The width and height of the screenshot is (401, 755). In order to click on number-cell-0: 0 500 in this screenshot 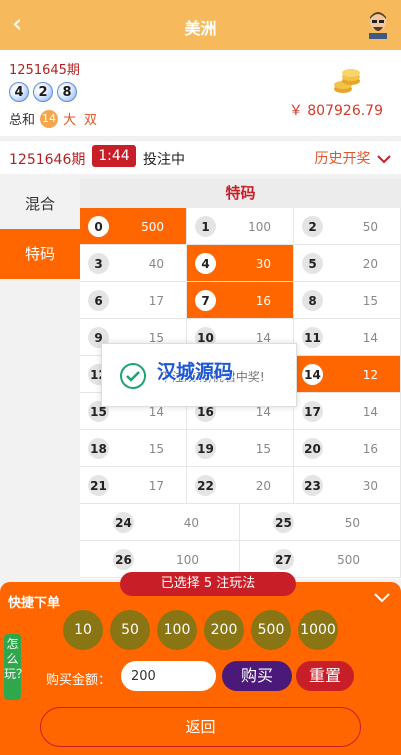, I will do `click(133, 226)`.